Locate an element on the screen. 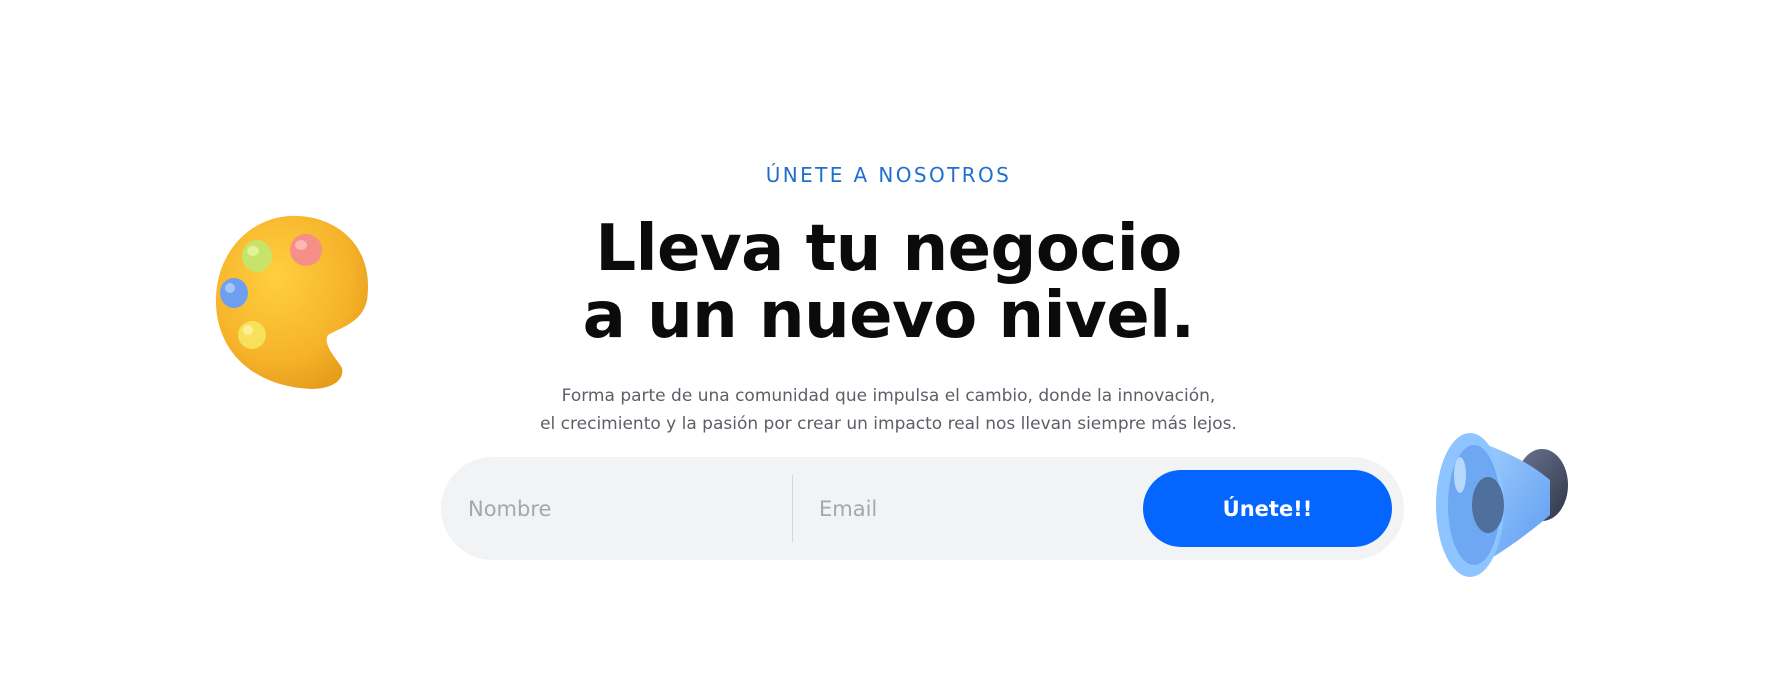 The width and height of the screenshot is (1777, 695). signup-form: Únete!! is located at coordinates (922, 508).